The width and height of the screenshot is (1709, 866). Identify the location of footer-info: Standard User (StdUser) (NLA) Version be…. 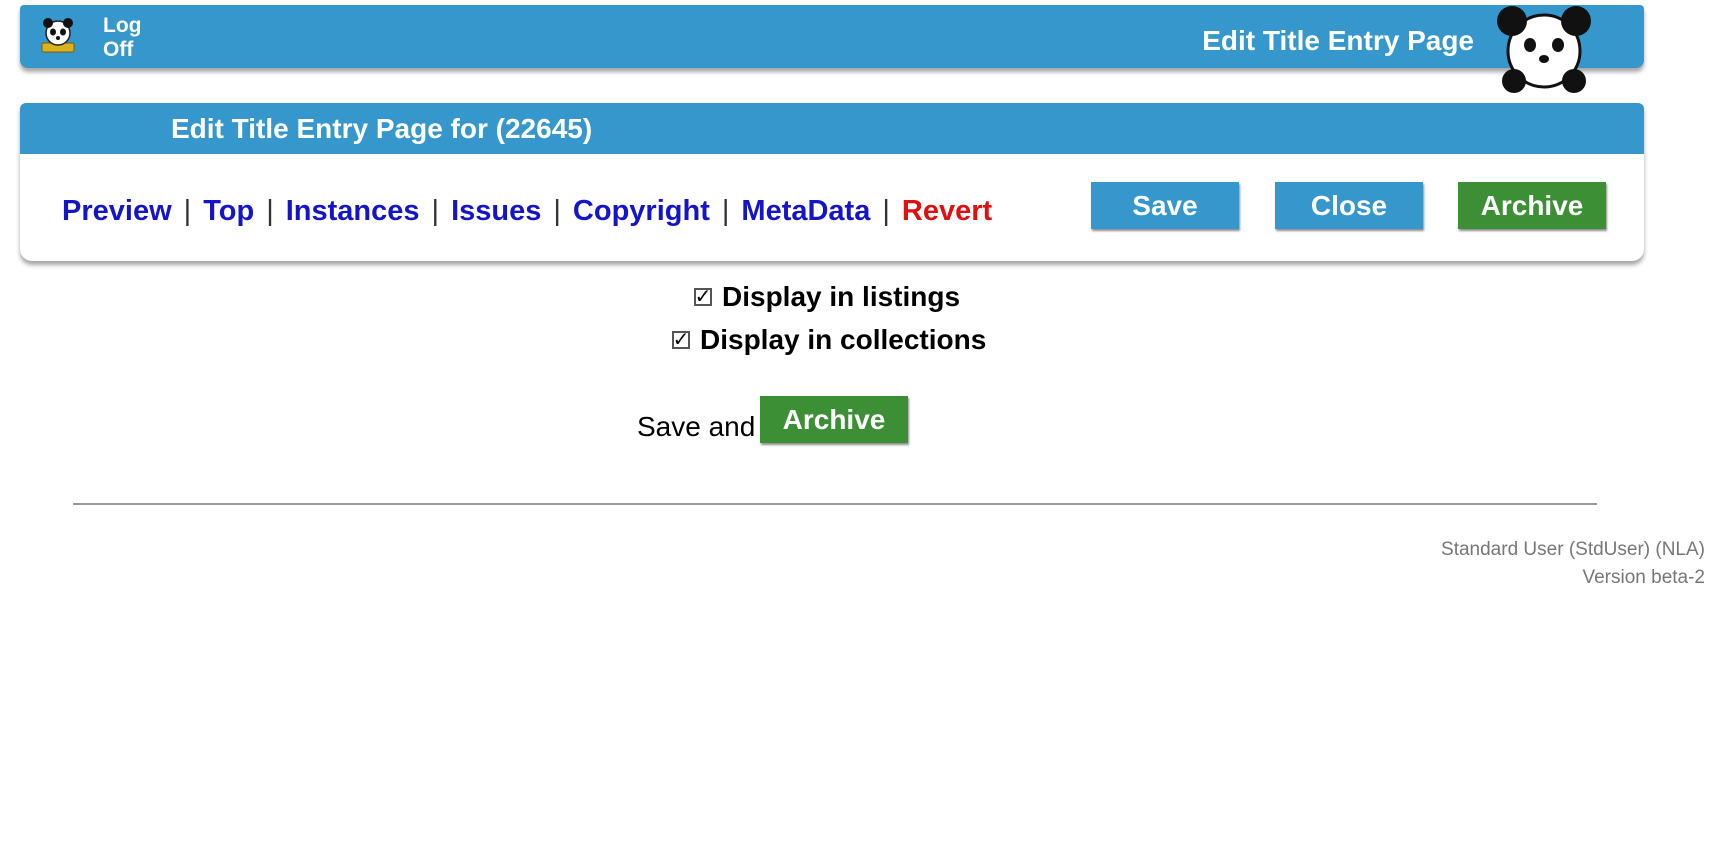
(1573, 564).